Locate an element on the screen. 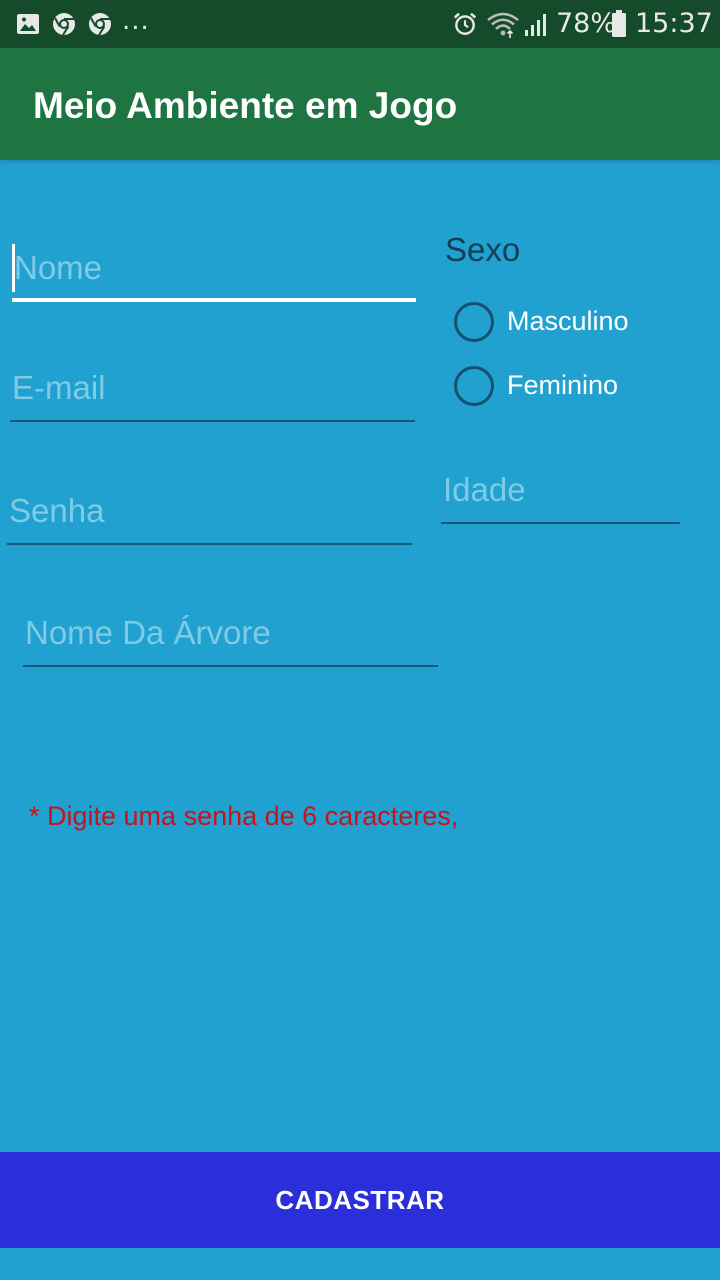  app-bar: Meio Ambiente em Jogo is located at coordinates (360, 104).